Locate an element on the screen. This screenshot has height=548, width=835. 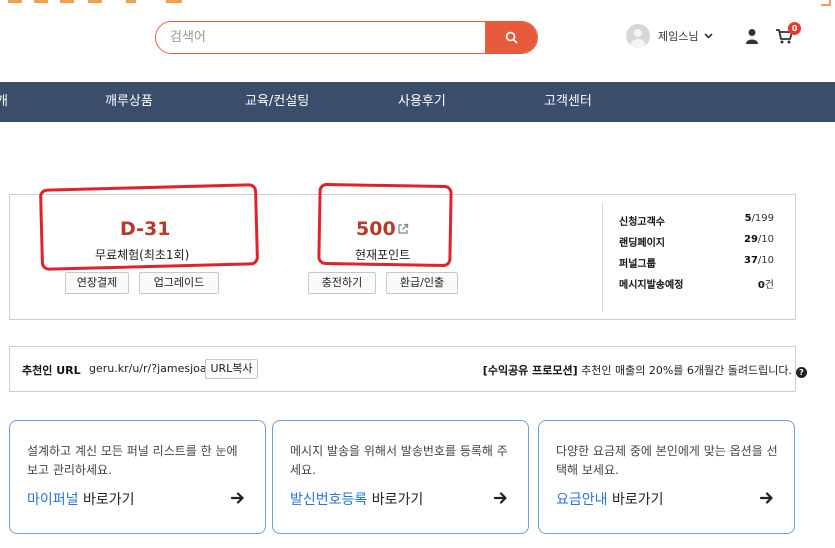
stat-value: 29 is located at coordinates (750, 239).